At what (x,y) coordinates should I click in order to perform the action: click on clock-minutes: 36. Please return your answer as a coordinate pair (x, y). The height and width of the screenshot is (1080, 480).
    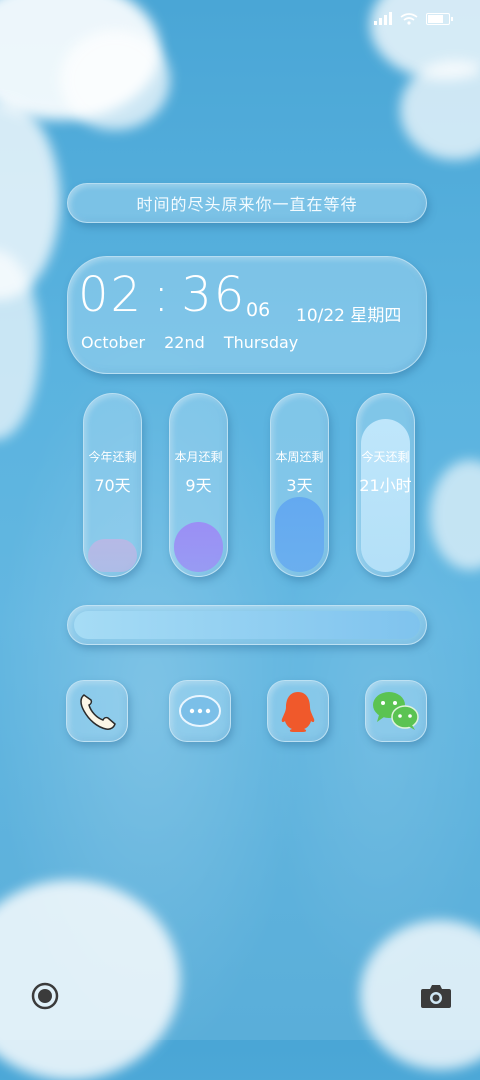
    Looking at the image, I should click on (214, 295).